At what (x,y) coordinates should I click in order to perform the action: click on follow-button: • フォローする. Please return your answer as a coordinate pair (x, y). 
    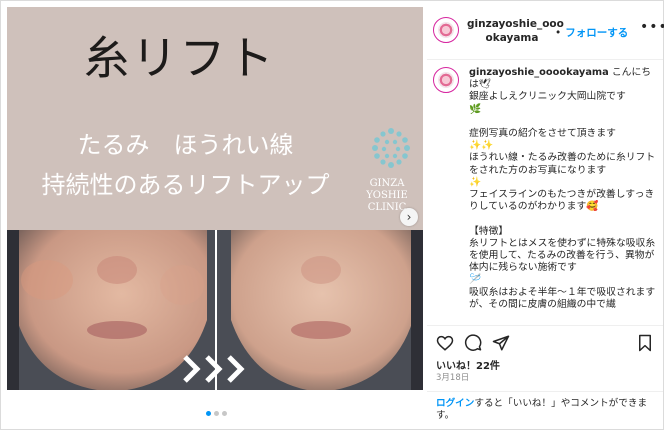
    Looking at the image, I should click on (591, 32).